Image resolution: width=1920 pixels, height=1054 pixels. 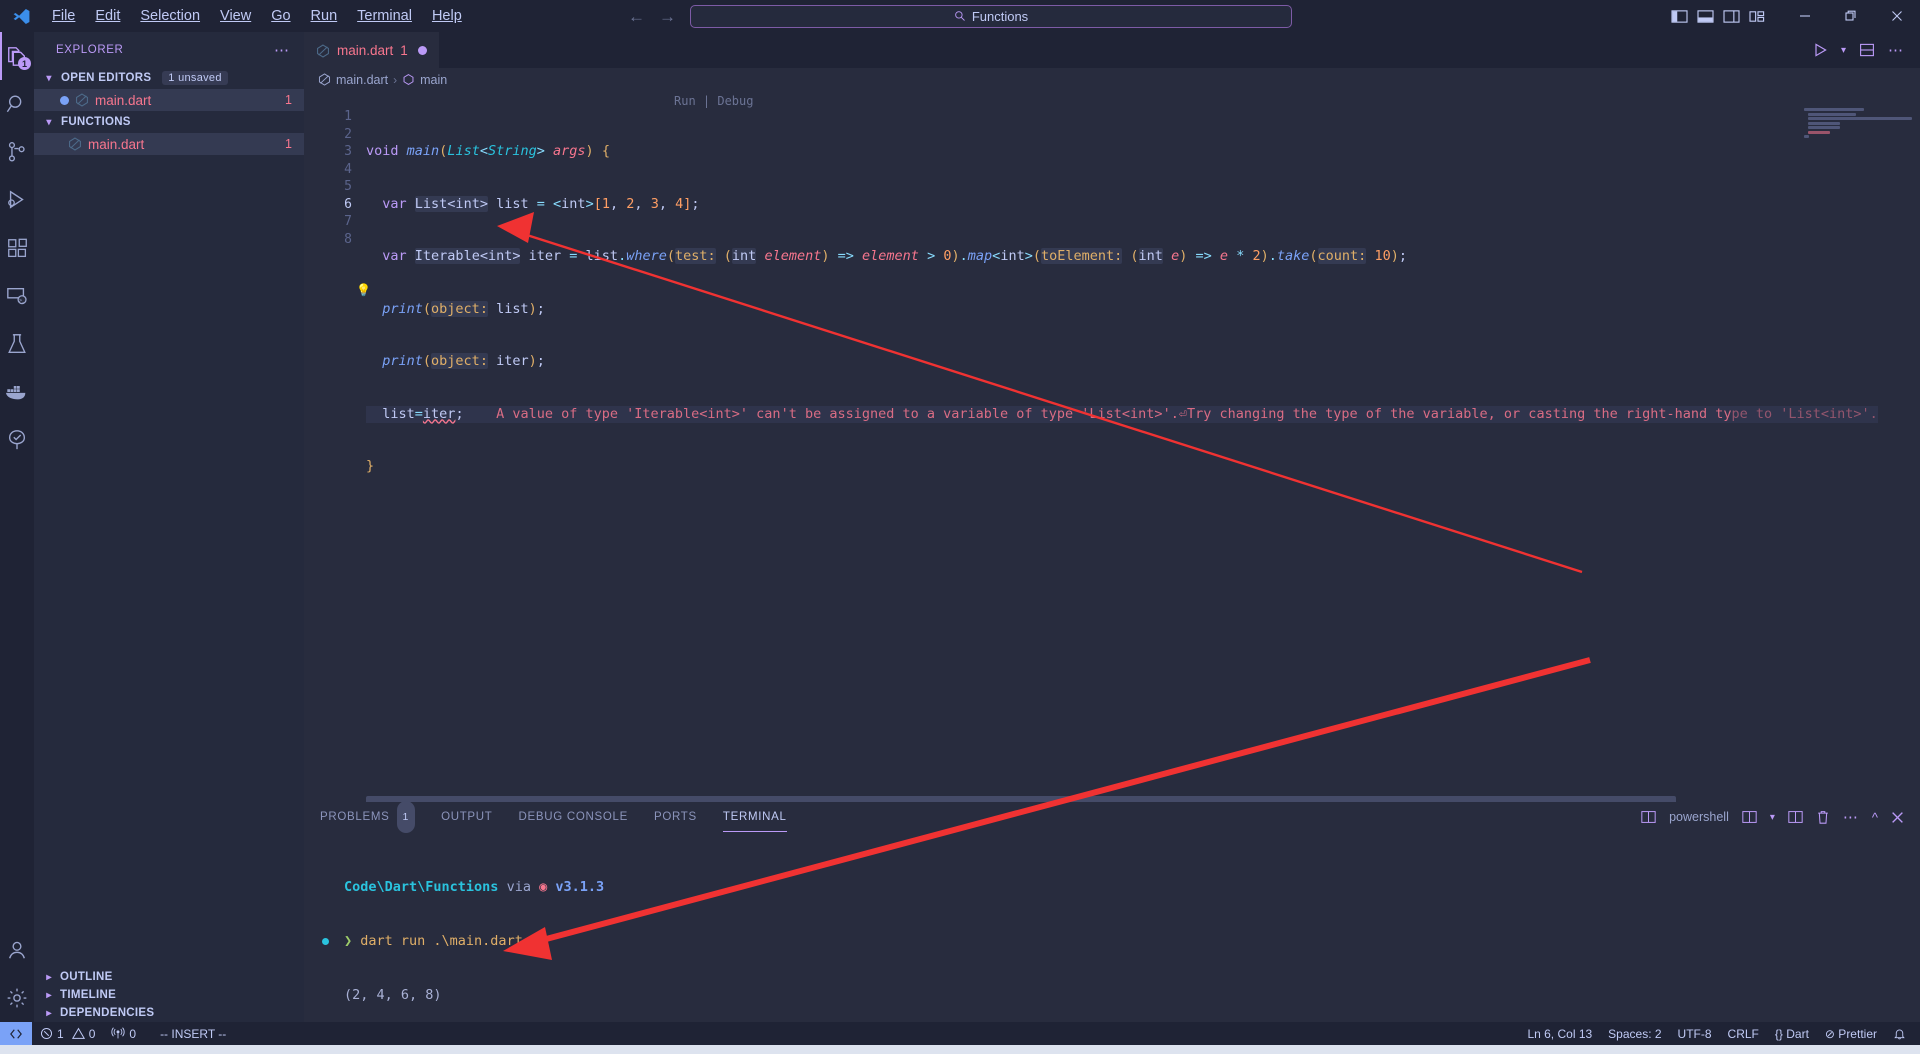 What do you see at coordinates (1112, 79) in the screenshot?
I see `breadcrumb: main.dart › main` at bounding box center [1112, 79].